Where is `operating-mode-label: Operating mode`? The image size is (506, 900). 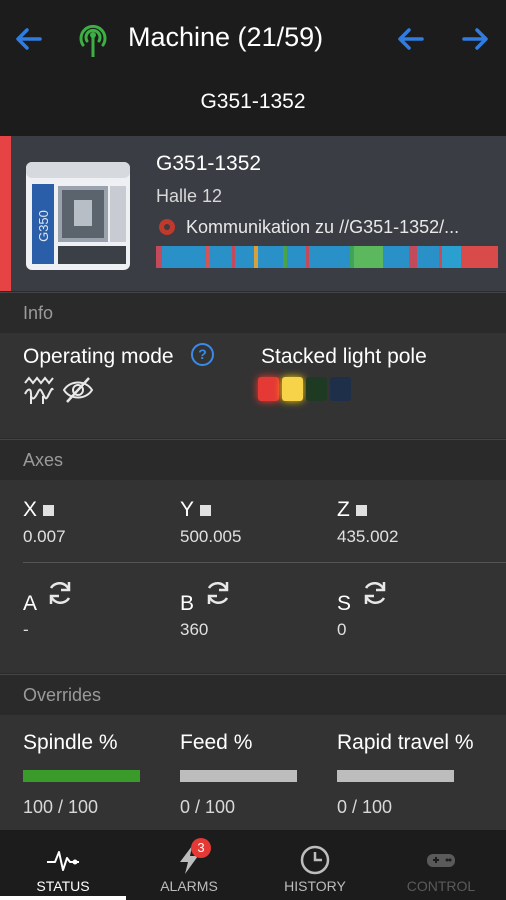 operating-mode-label: Operating mode is located at coordinates (98, 356).